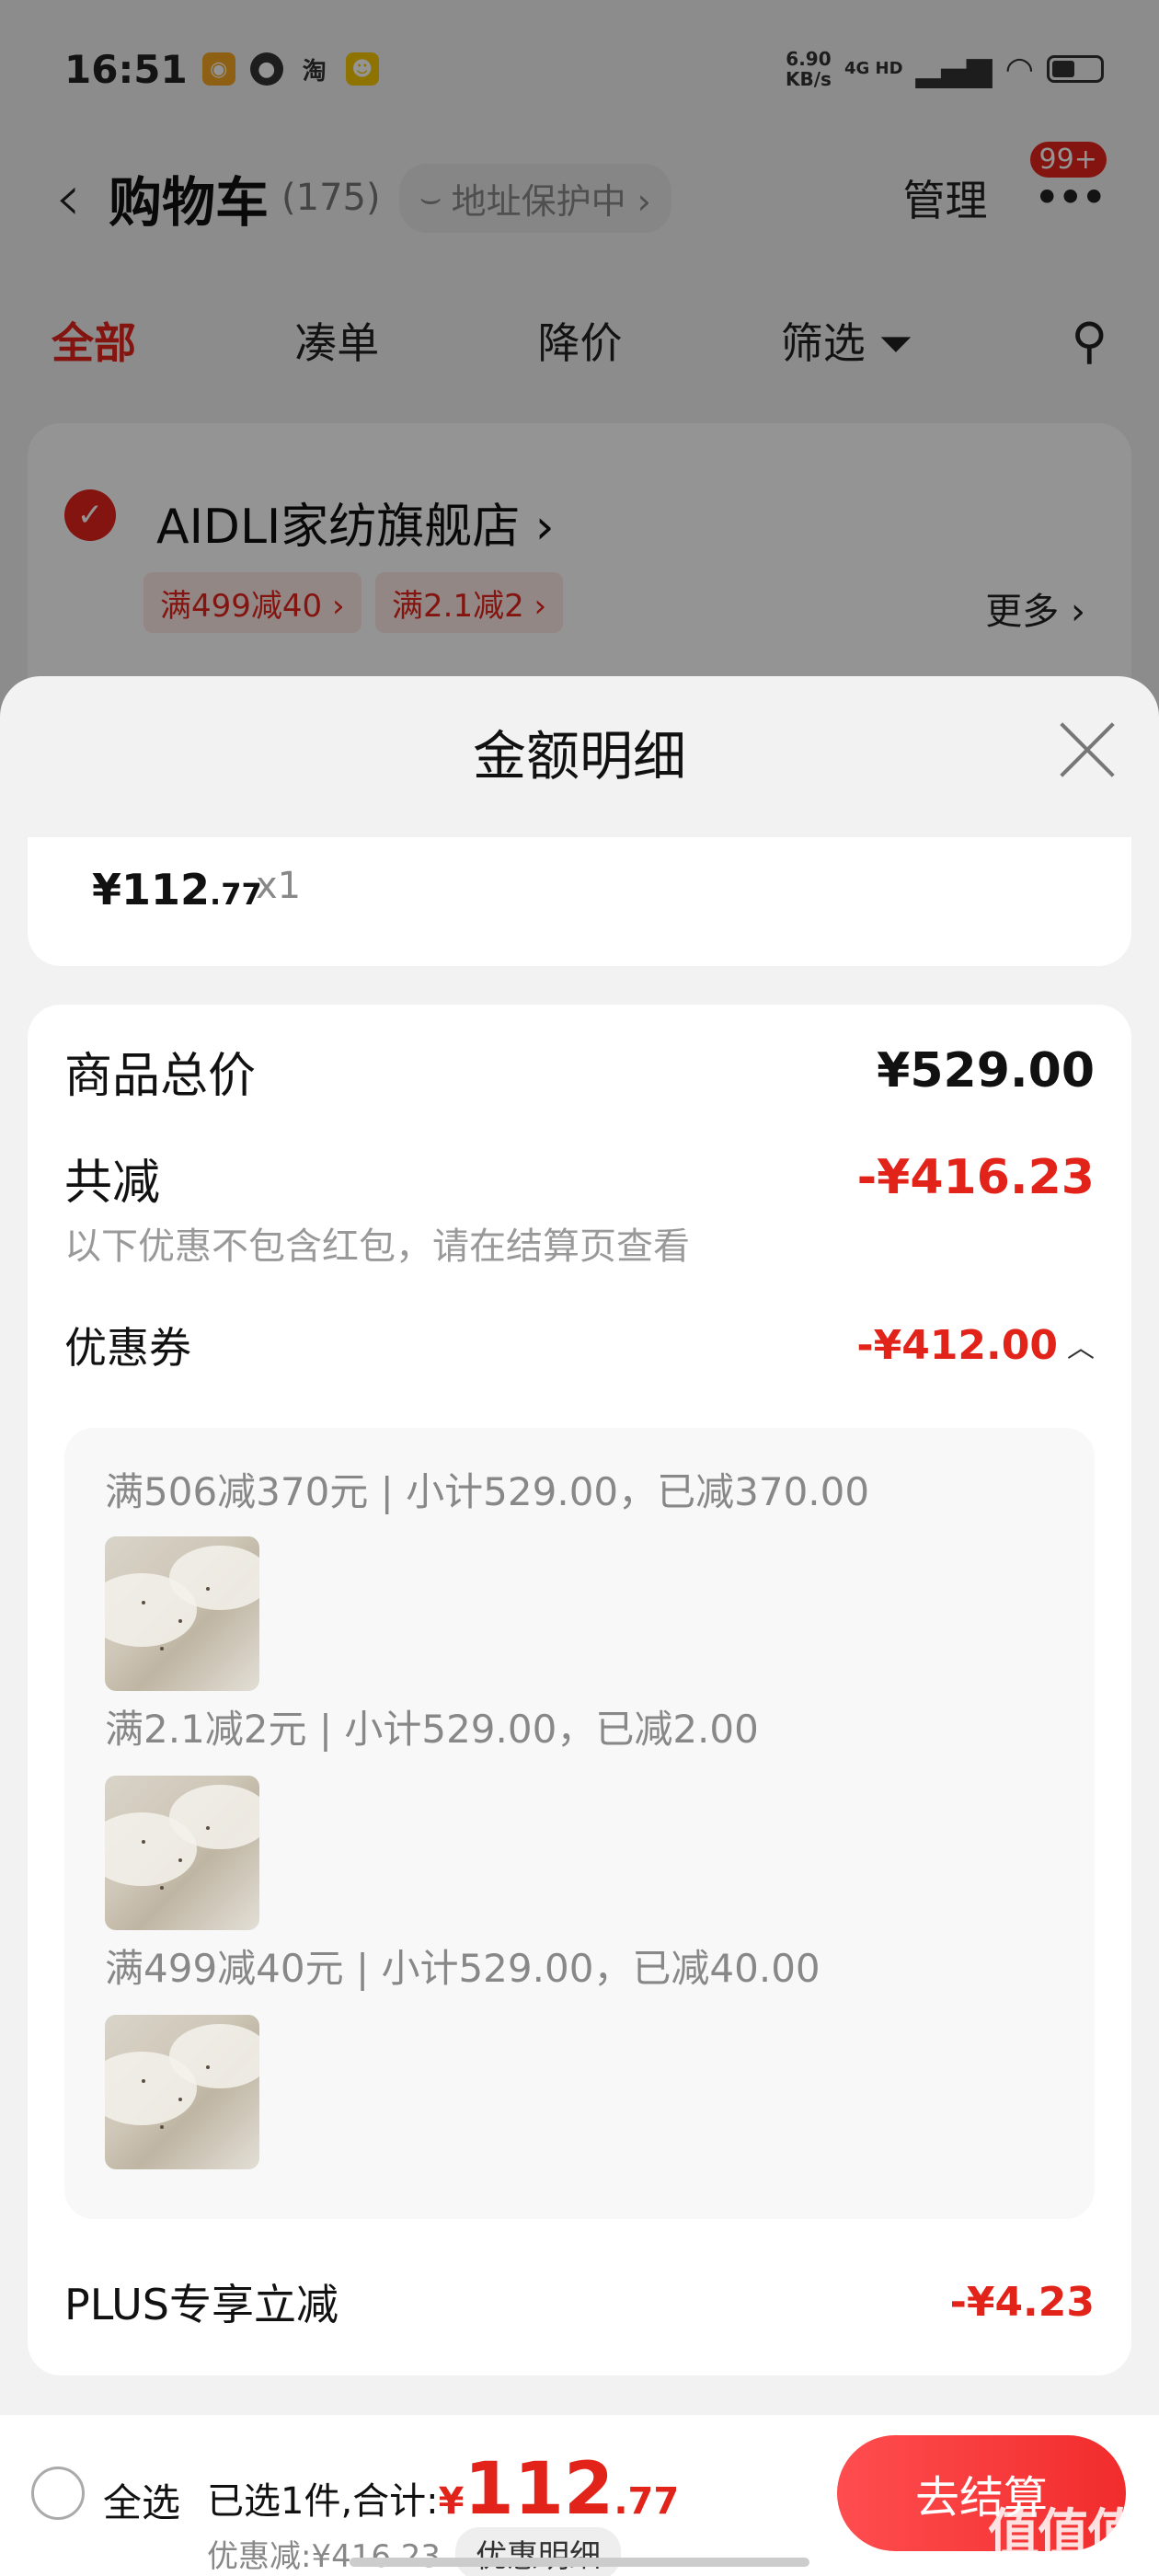  What do you see at coordinates (579, 2562) in the screenshot?
I see `home-indicator` at bounding box center [579, 2562].